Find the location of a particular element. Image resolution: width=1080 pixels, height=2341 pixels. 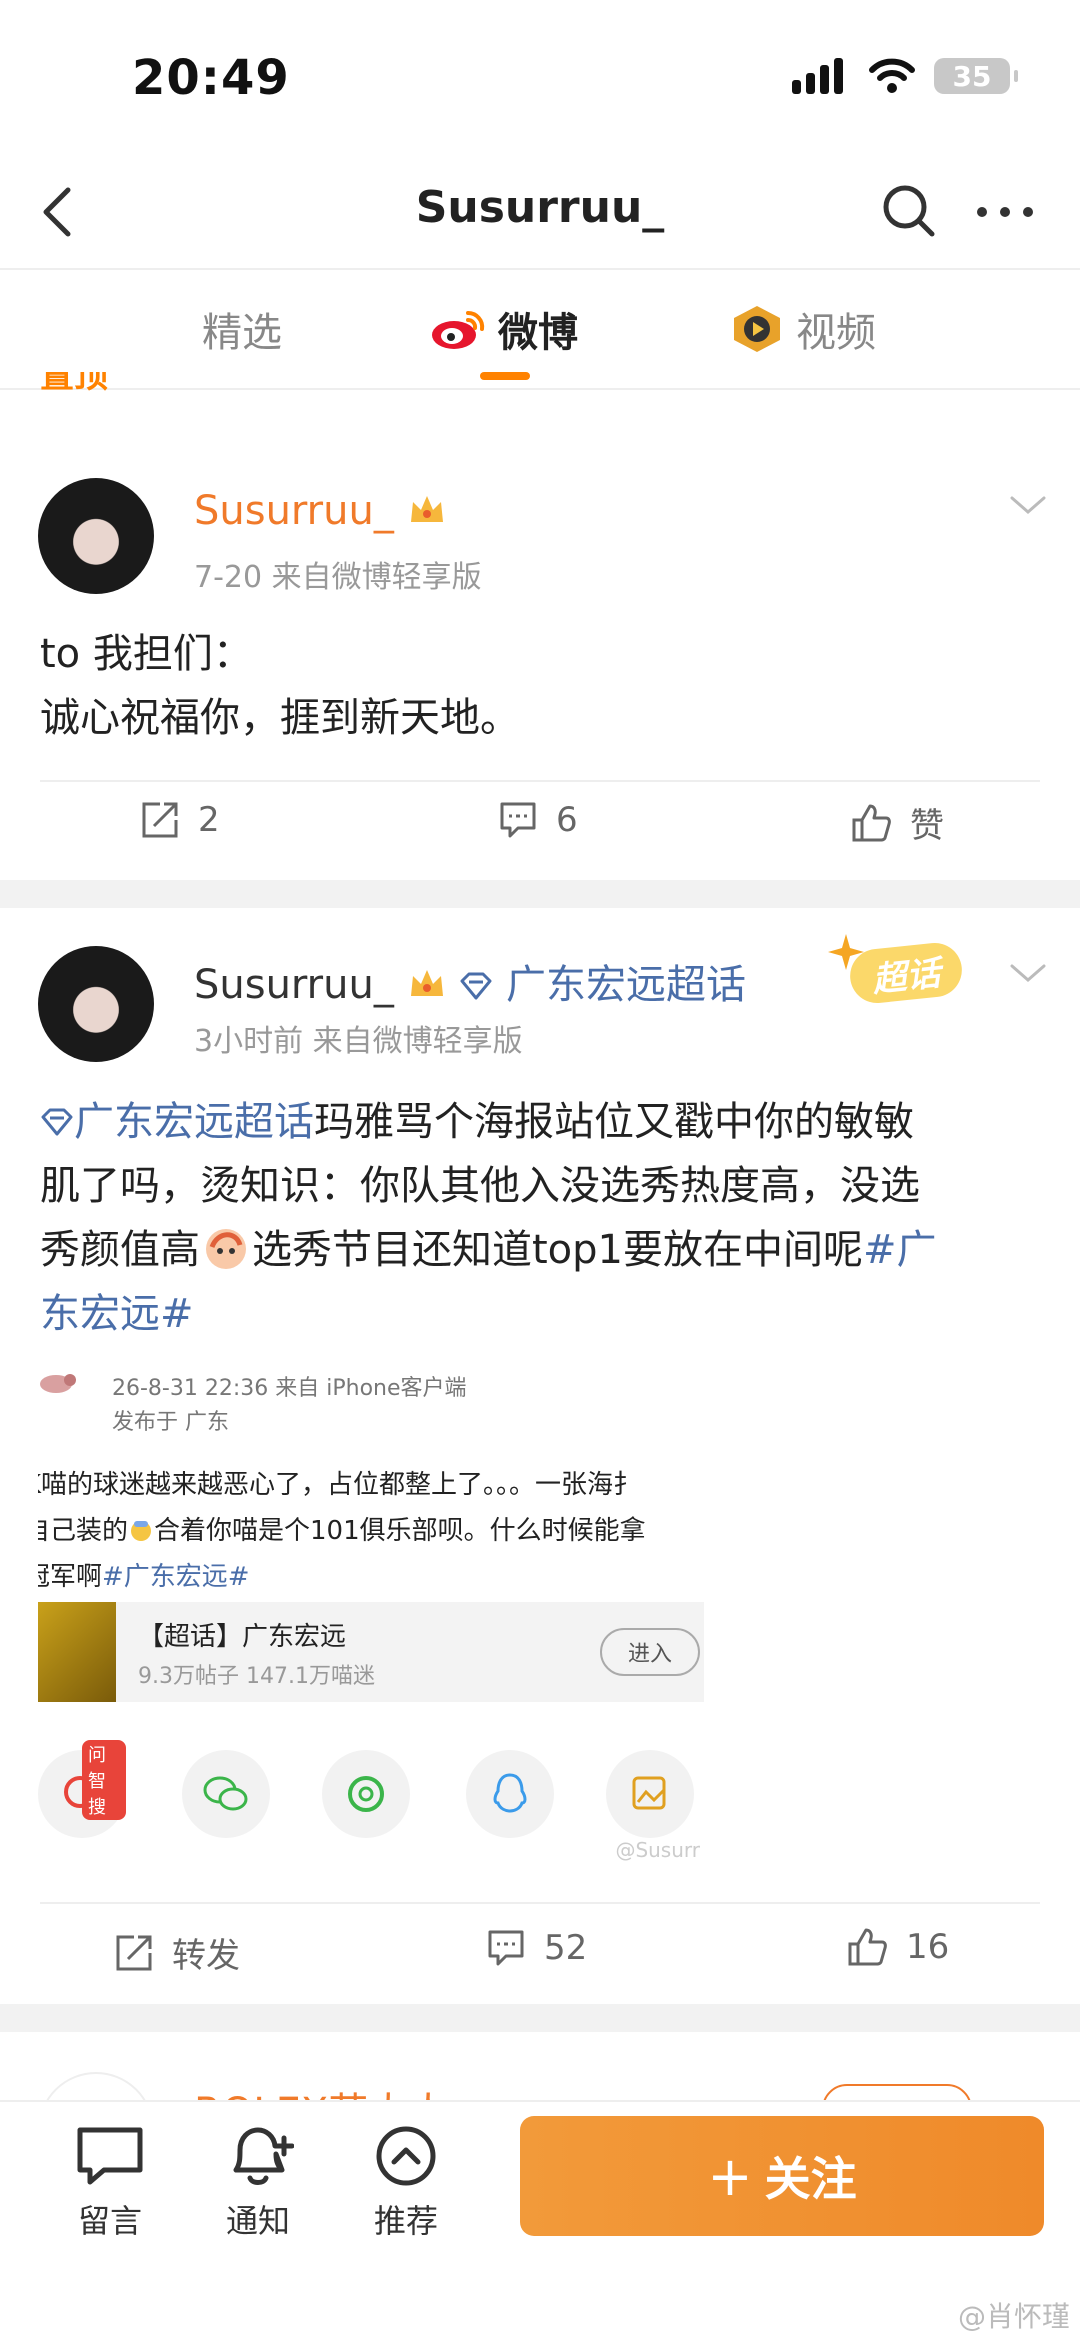

bell-plus-icon is located at coordinates (263, 2156).